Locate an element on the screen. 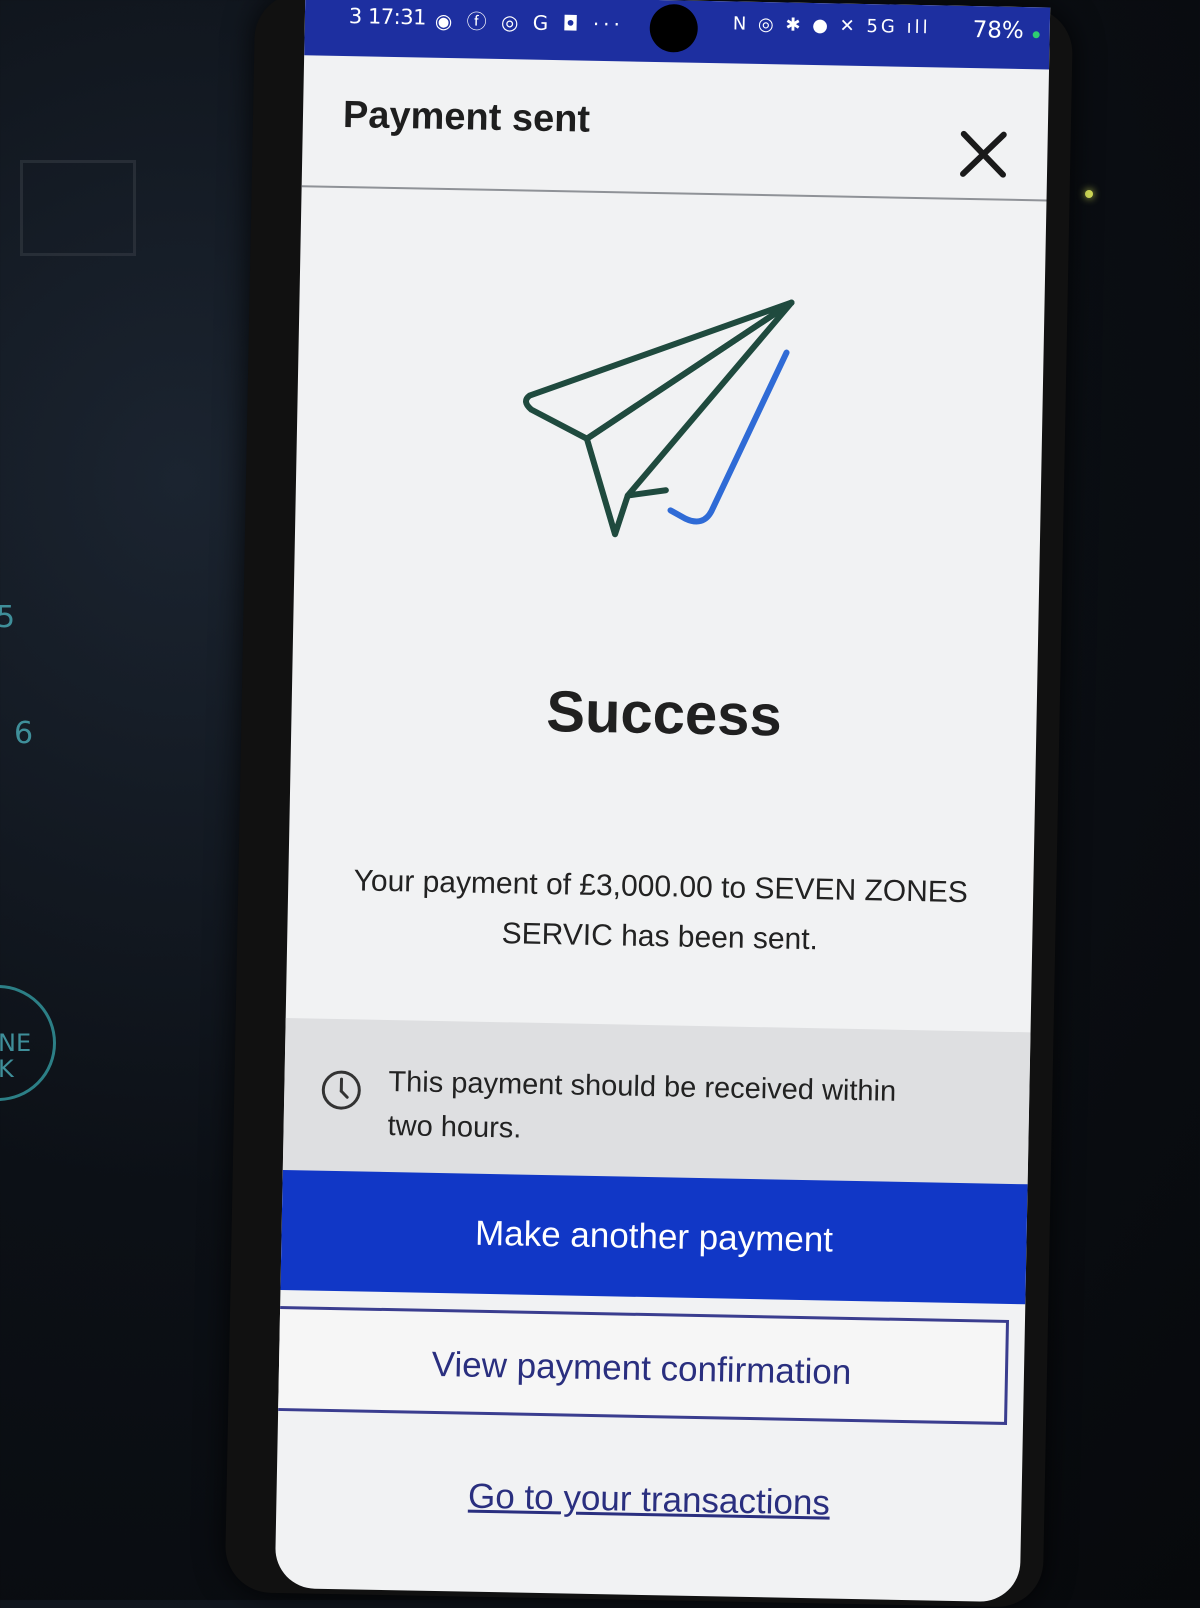 Image resolution: width=1200 pixels, height=1608 pixels. background-ring-text: NE K is located at coordinates (15, 1056).